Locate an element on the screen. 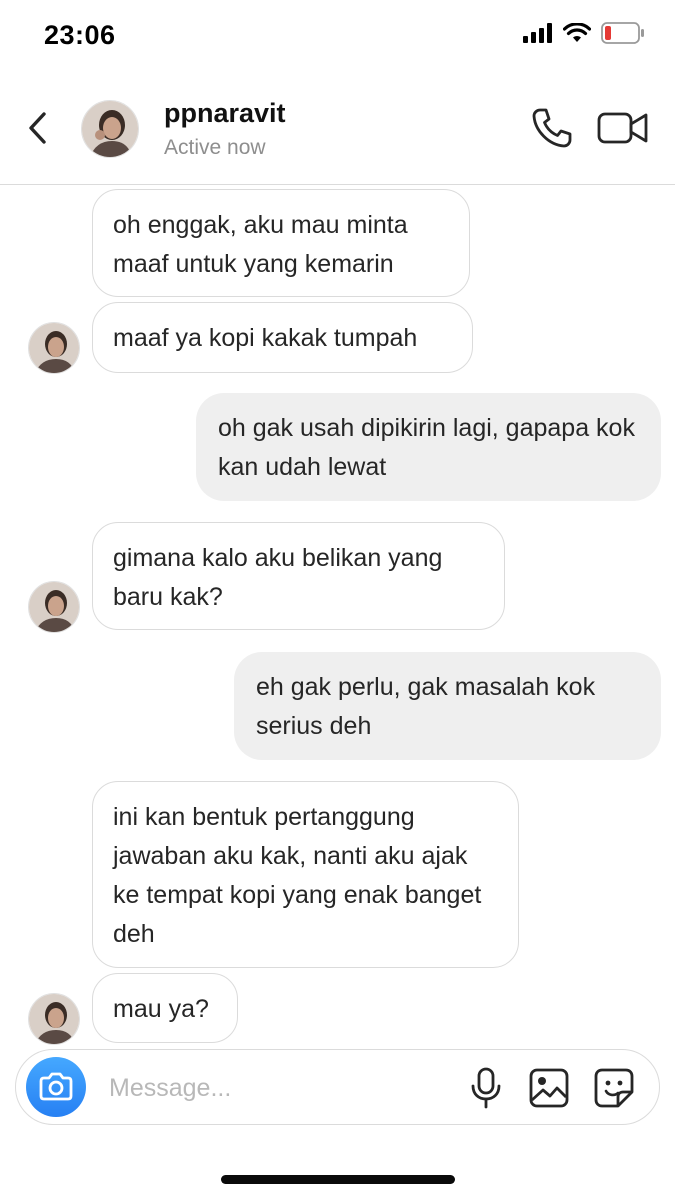  gallery-icon is located at coordinates (549, 1088).